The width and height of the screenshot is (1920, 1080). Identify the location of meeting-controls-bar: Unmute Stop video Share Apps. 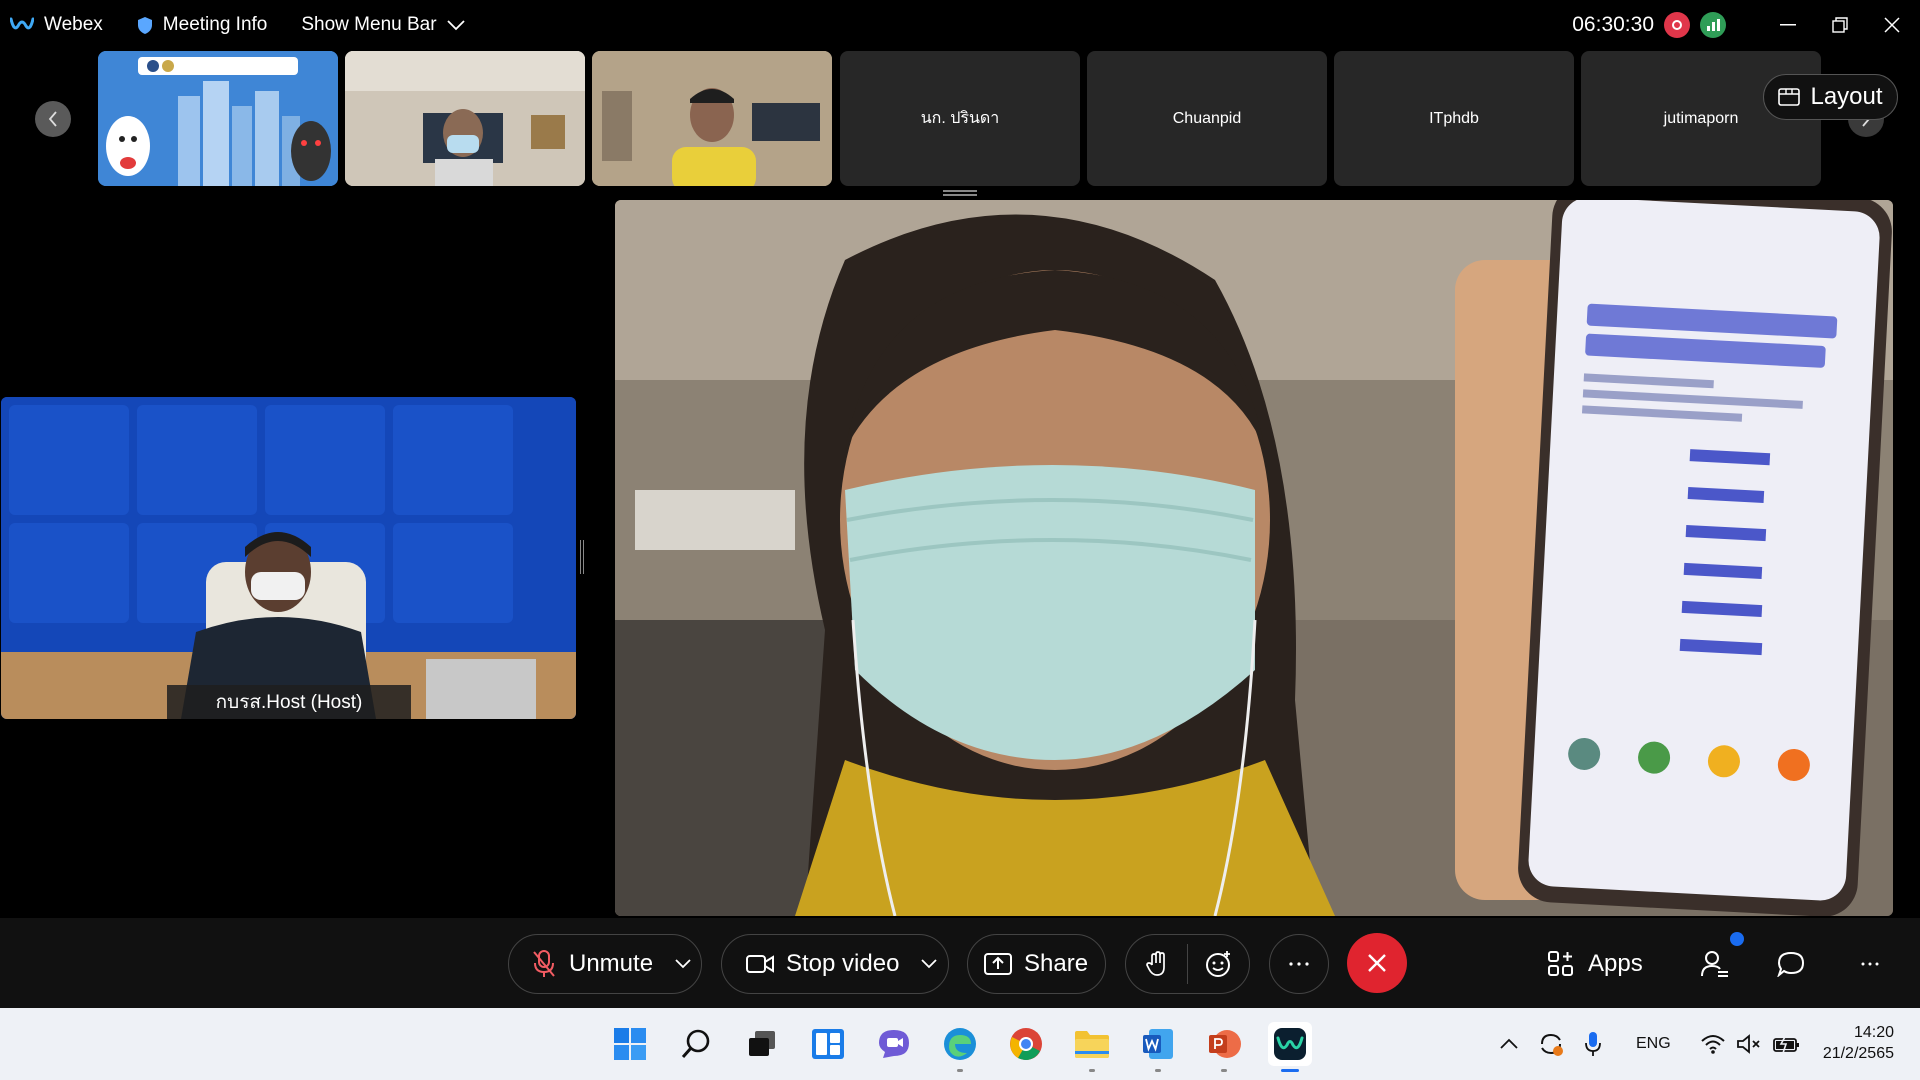
(960, 963).